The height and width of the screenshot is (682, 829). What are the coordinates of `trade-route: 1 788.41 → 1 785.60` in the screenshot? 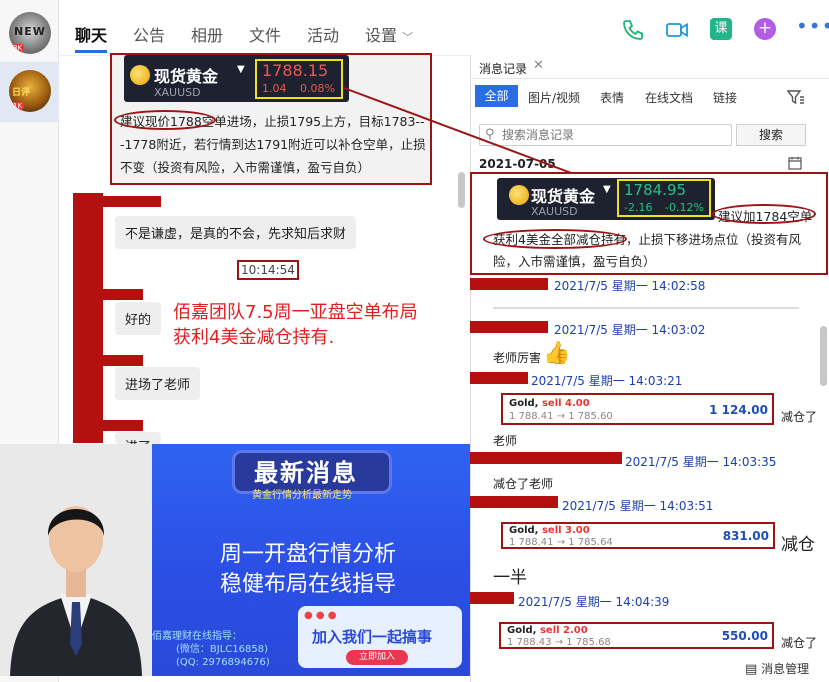 It's located at (561, 416).